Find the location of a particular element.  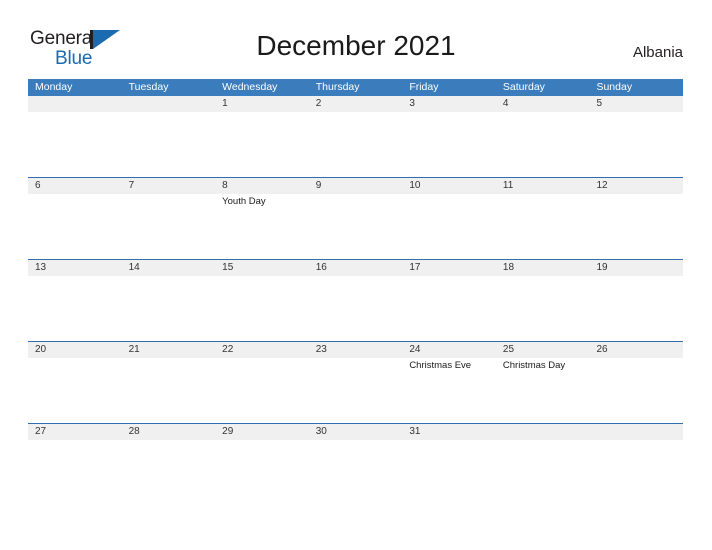

weekday-header-saturday: Saturday is located at coordinates (523, 87).